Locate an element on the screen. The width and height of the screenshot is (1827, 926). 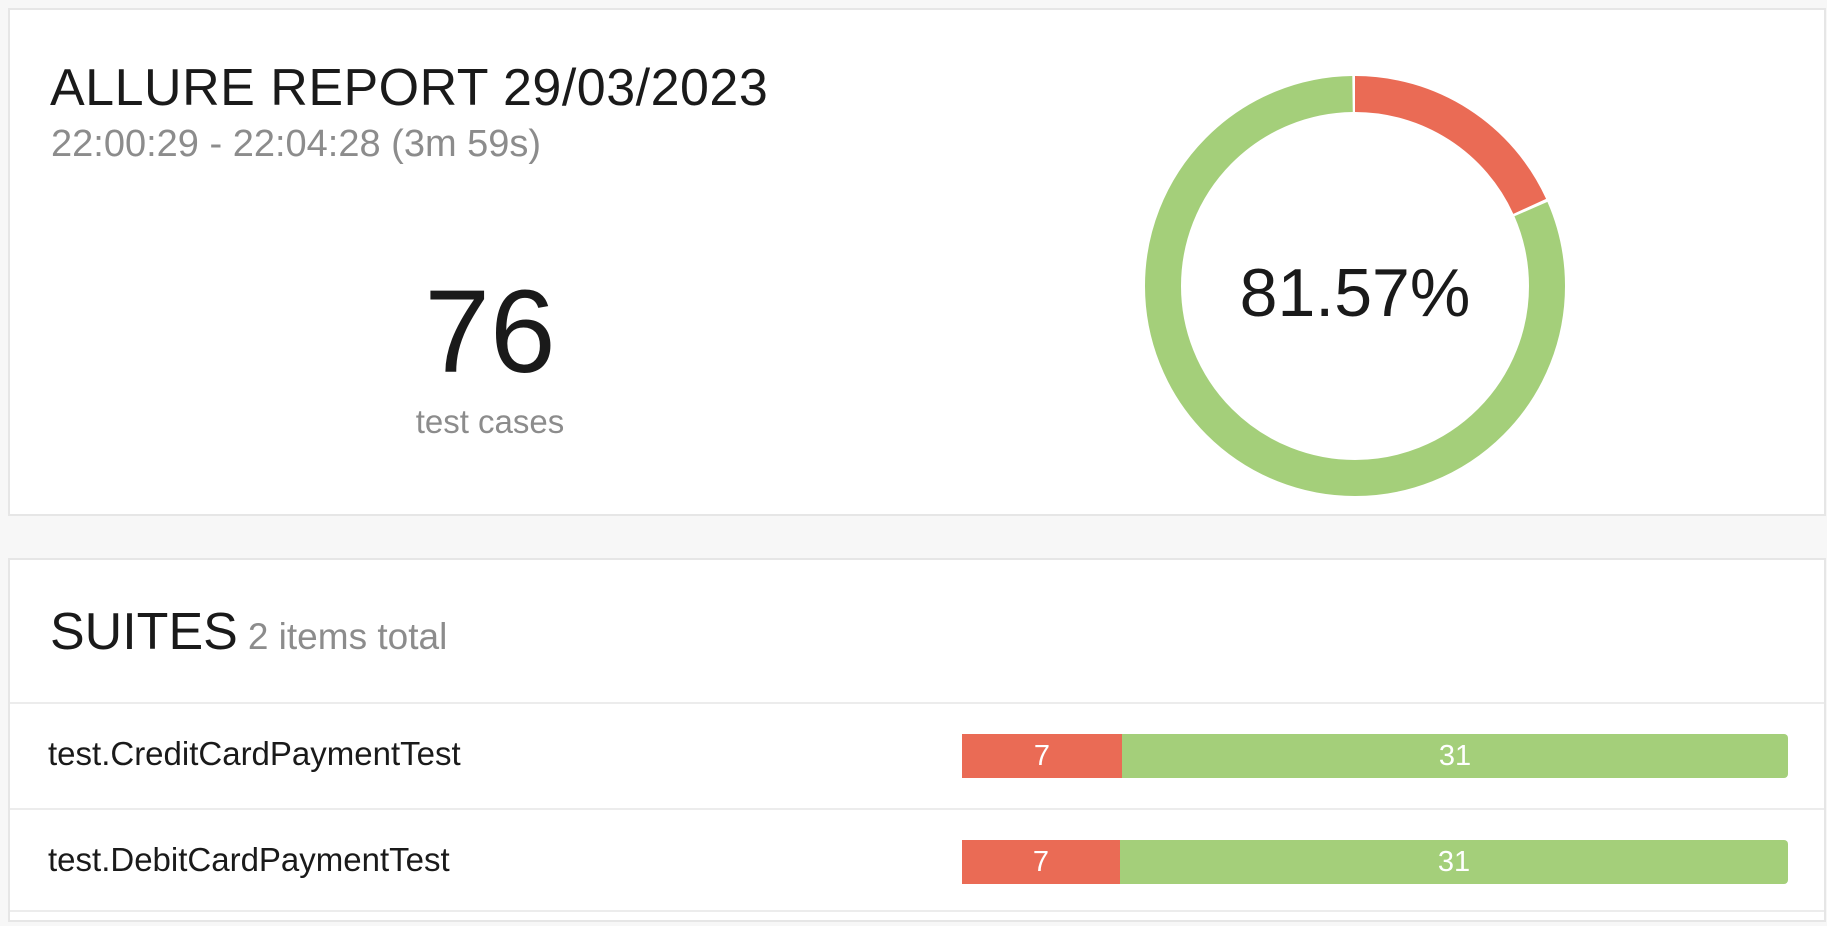
suites-header: SUITES 2 items total is located at coordinates (248, 634).